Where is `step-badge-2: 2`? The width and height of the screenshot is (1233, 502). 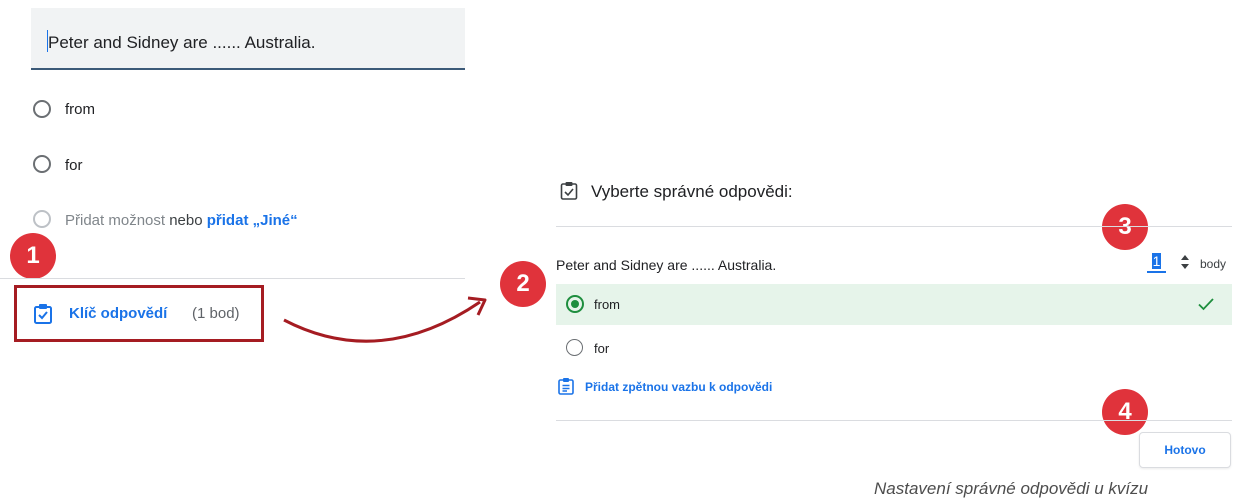
step-badge-2: 2 is located at coordinates (523, 284).